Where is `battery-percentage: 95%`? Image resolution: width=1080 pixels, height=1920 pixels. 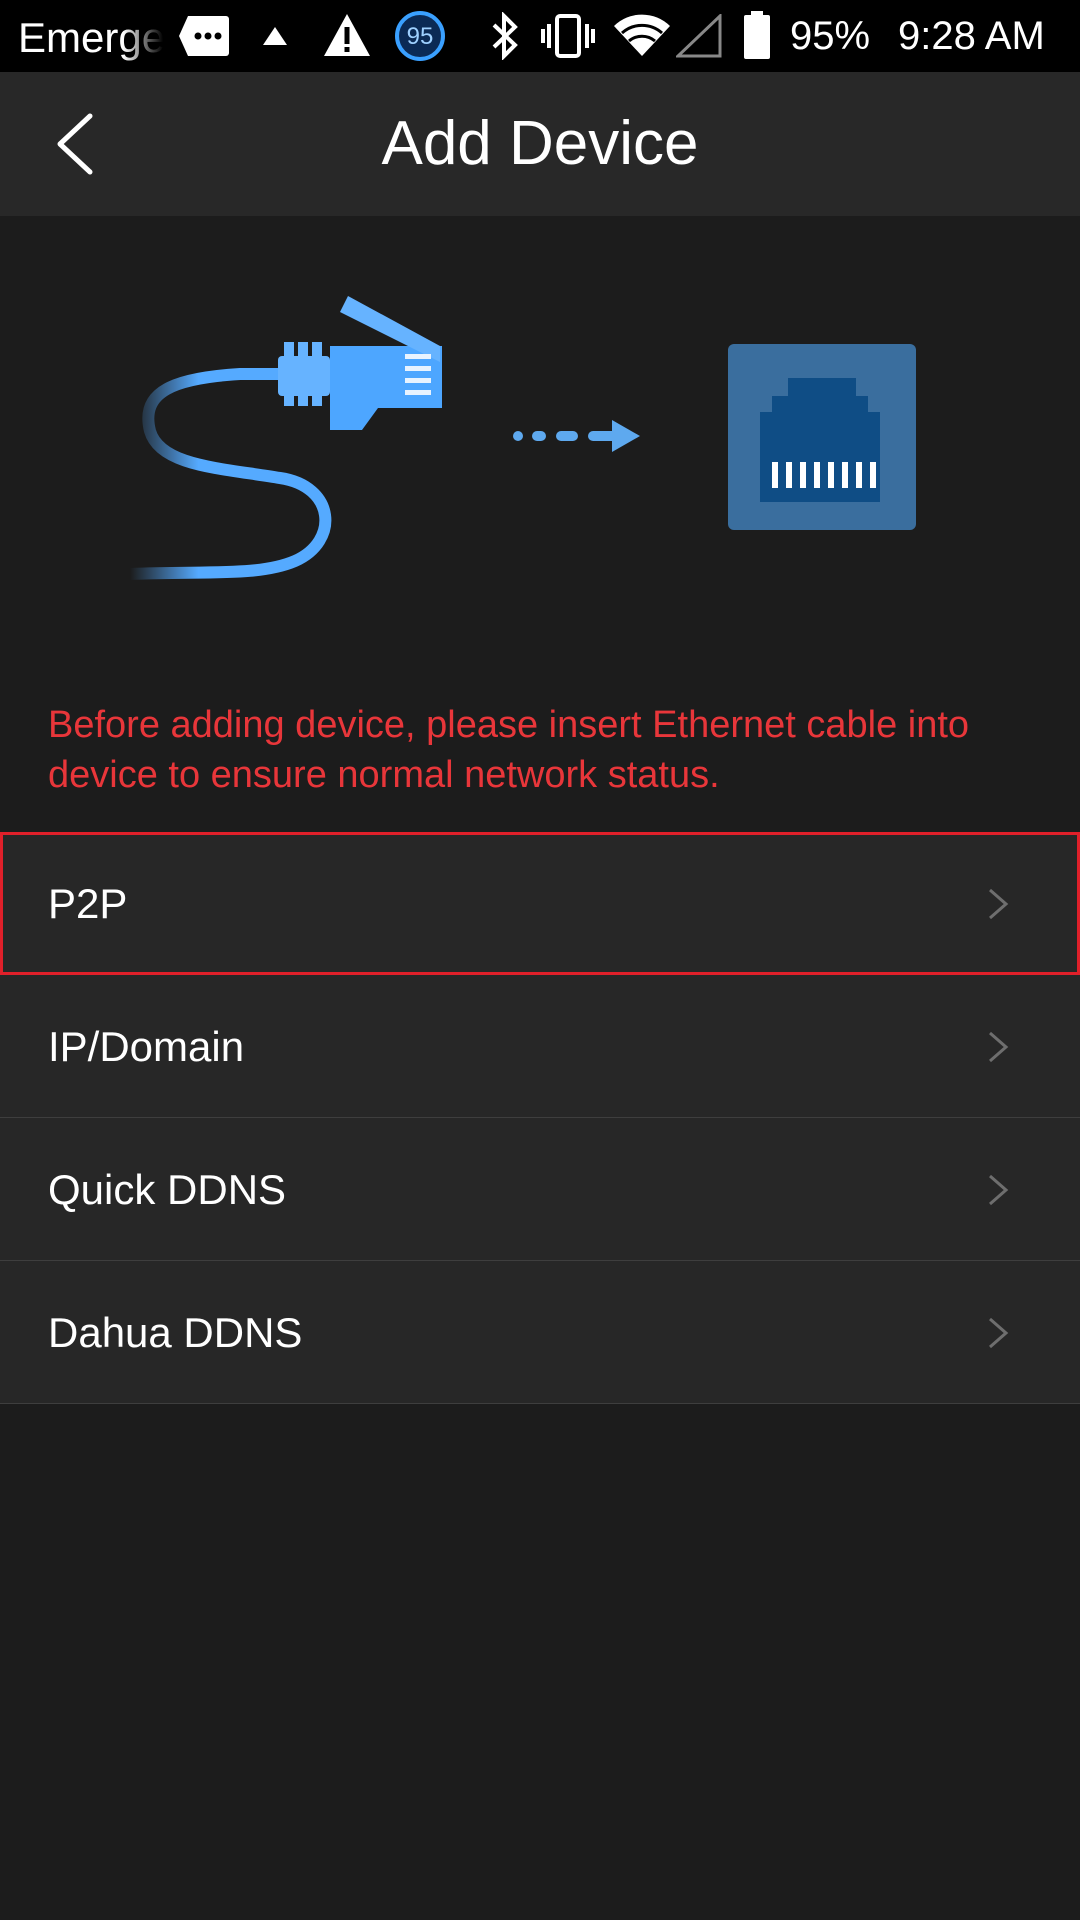
battery-percentage: 95% is located at coordinates (830, 36).